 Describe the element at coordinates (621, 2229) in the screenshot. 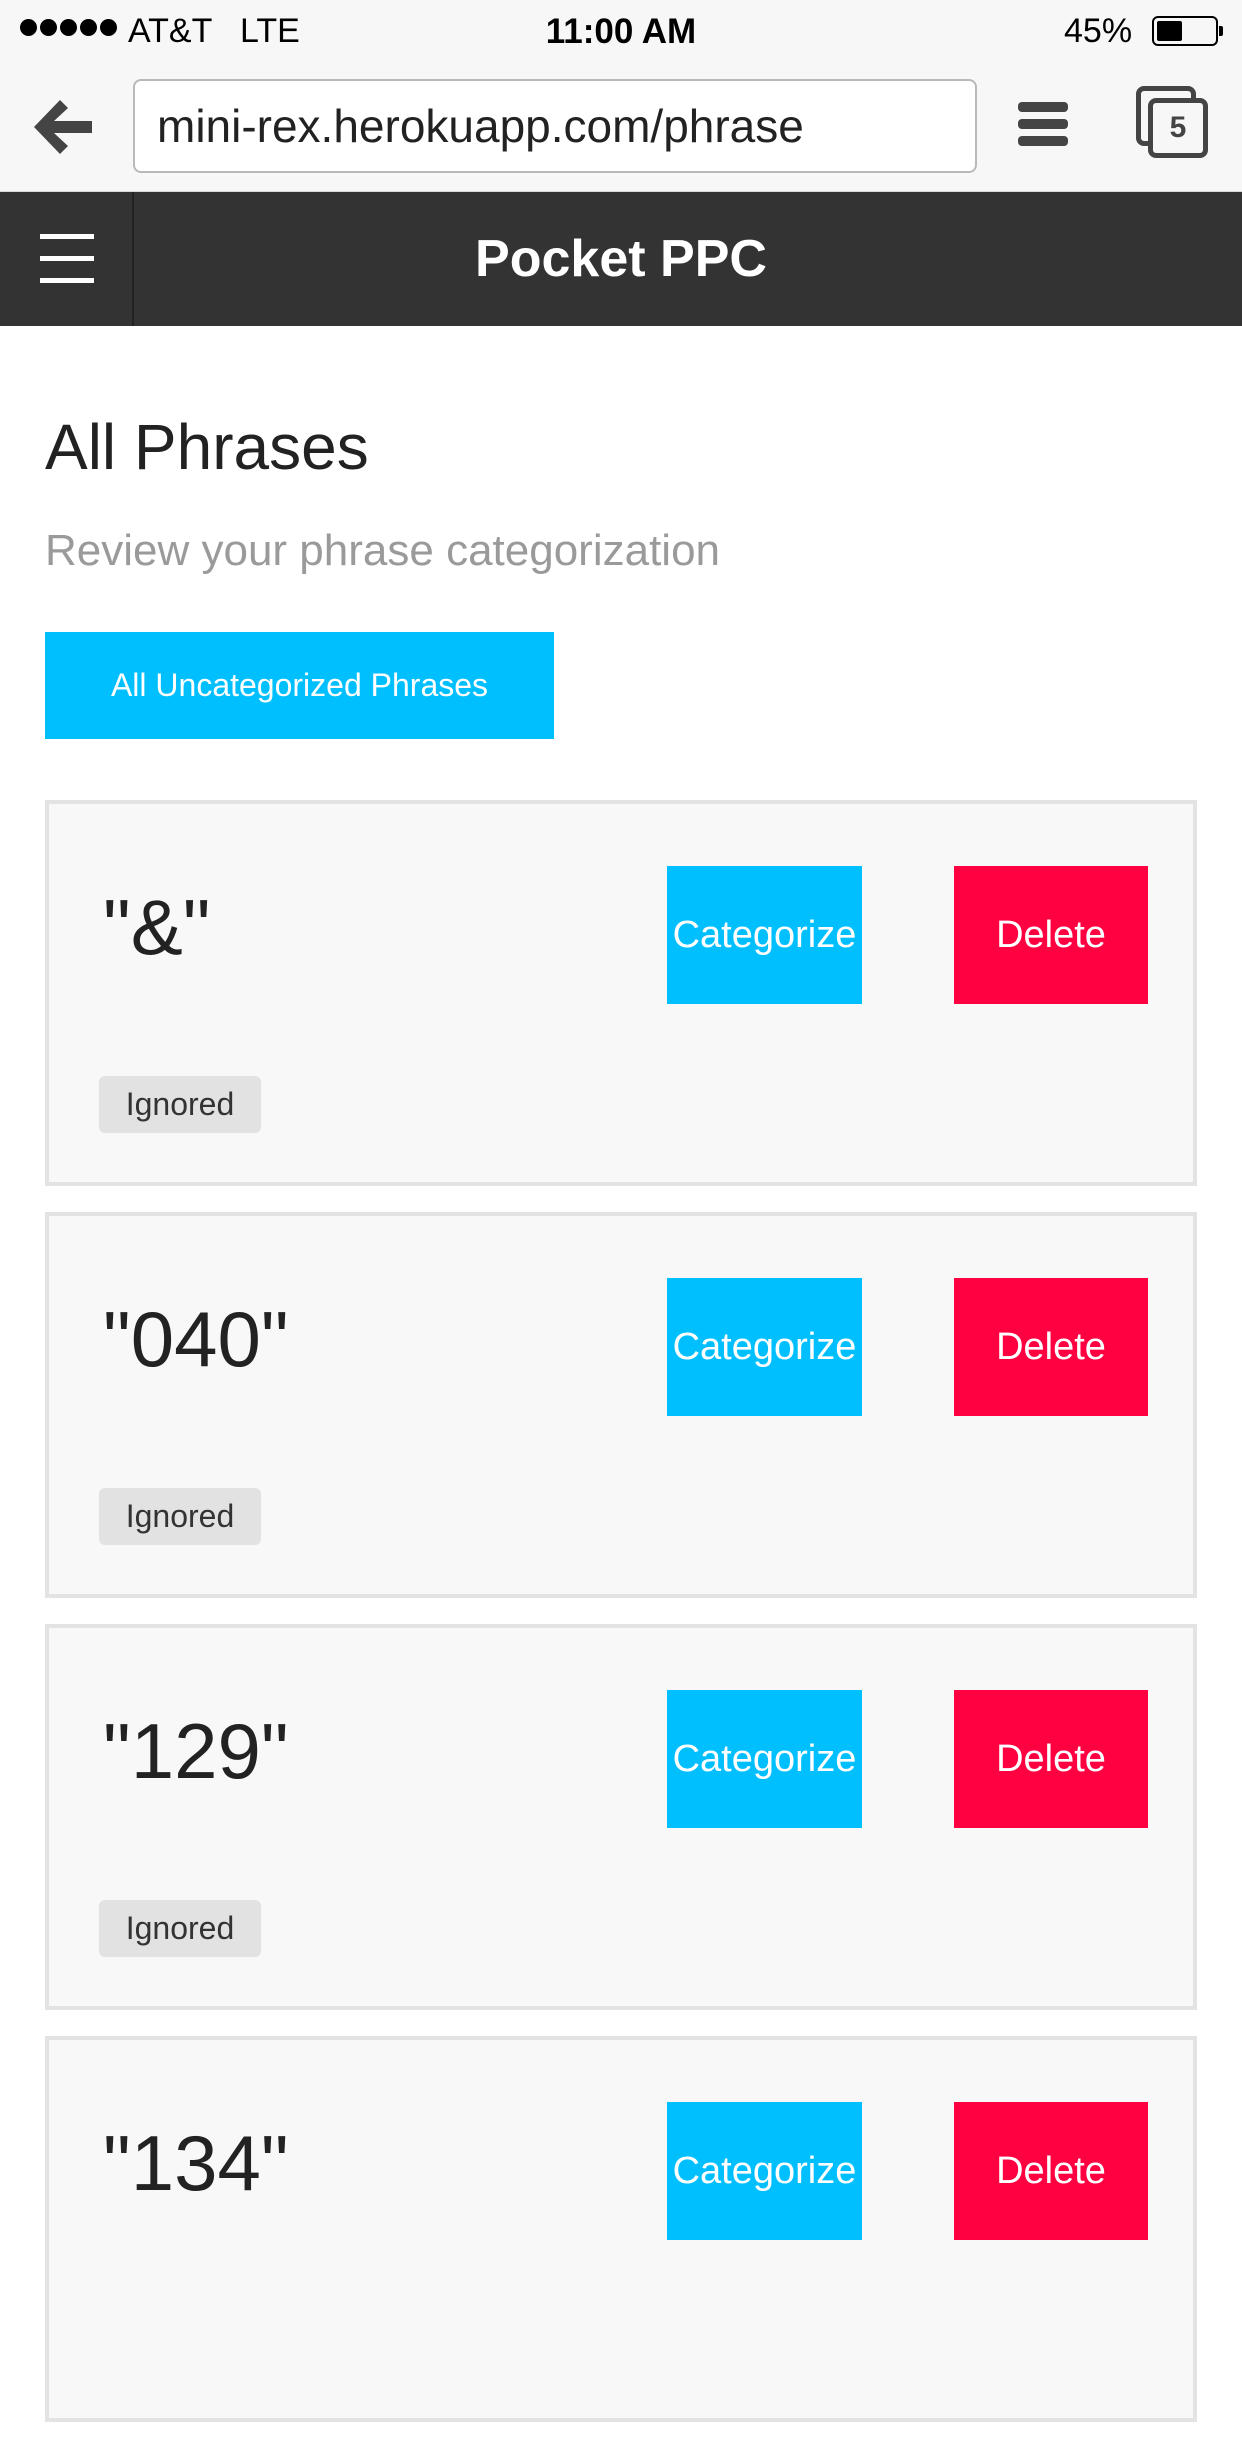

I see `phrase-card: "134" Categorize Delete` at that location.